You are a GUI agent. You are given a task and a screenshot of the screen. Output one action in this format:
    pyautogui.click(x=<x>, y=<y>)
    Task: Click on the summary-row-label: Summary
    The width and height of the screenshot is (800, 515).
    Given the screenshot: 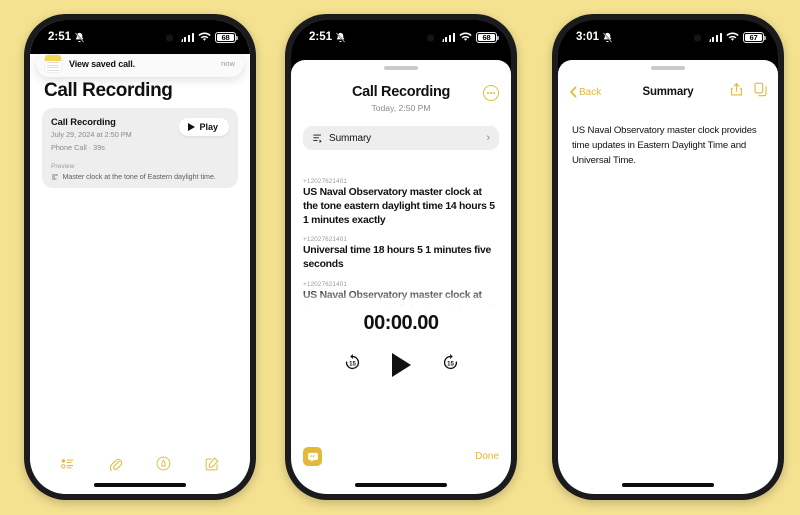 What is the action you would take?
    pyautogui.click(x=350, y=138)
    